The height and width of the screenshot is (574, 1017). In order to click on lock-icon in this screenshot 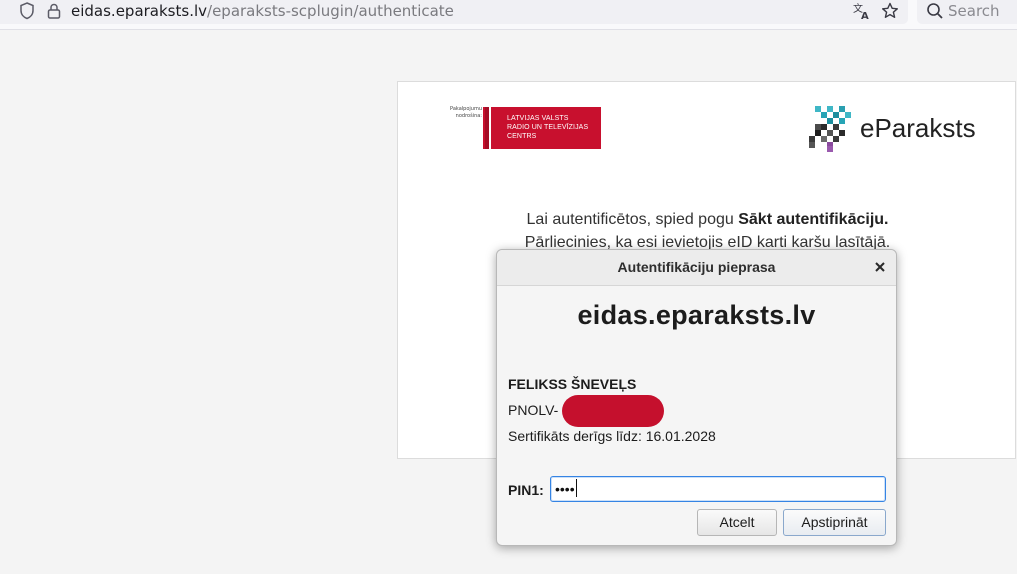, I will do `click(54, 11)`.